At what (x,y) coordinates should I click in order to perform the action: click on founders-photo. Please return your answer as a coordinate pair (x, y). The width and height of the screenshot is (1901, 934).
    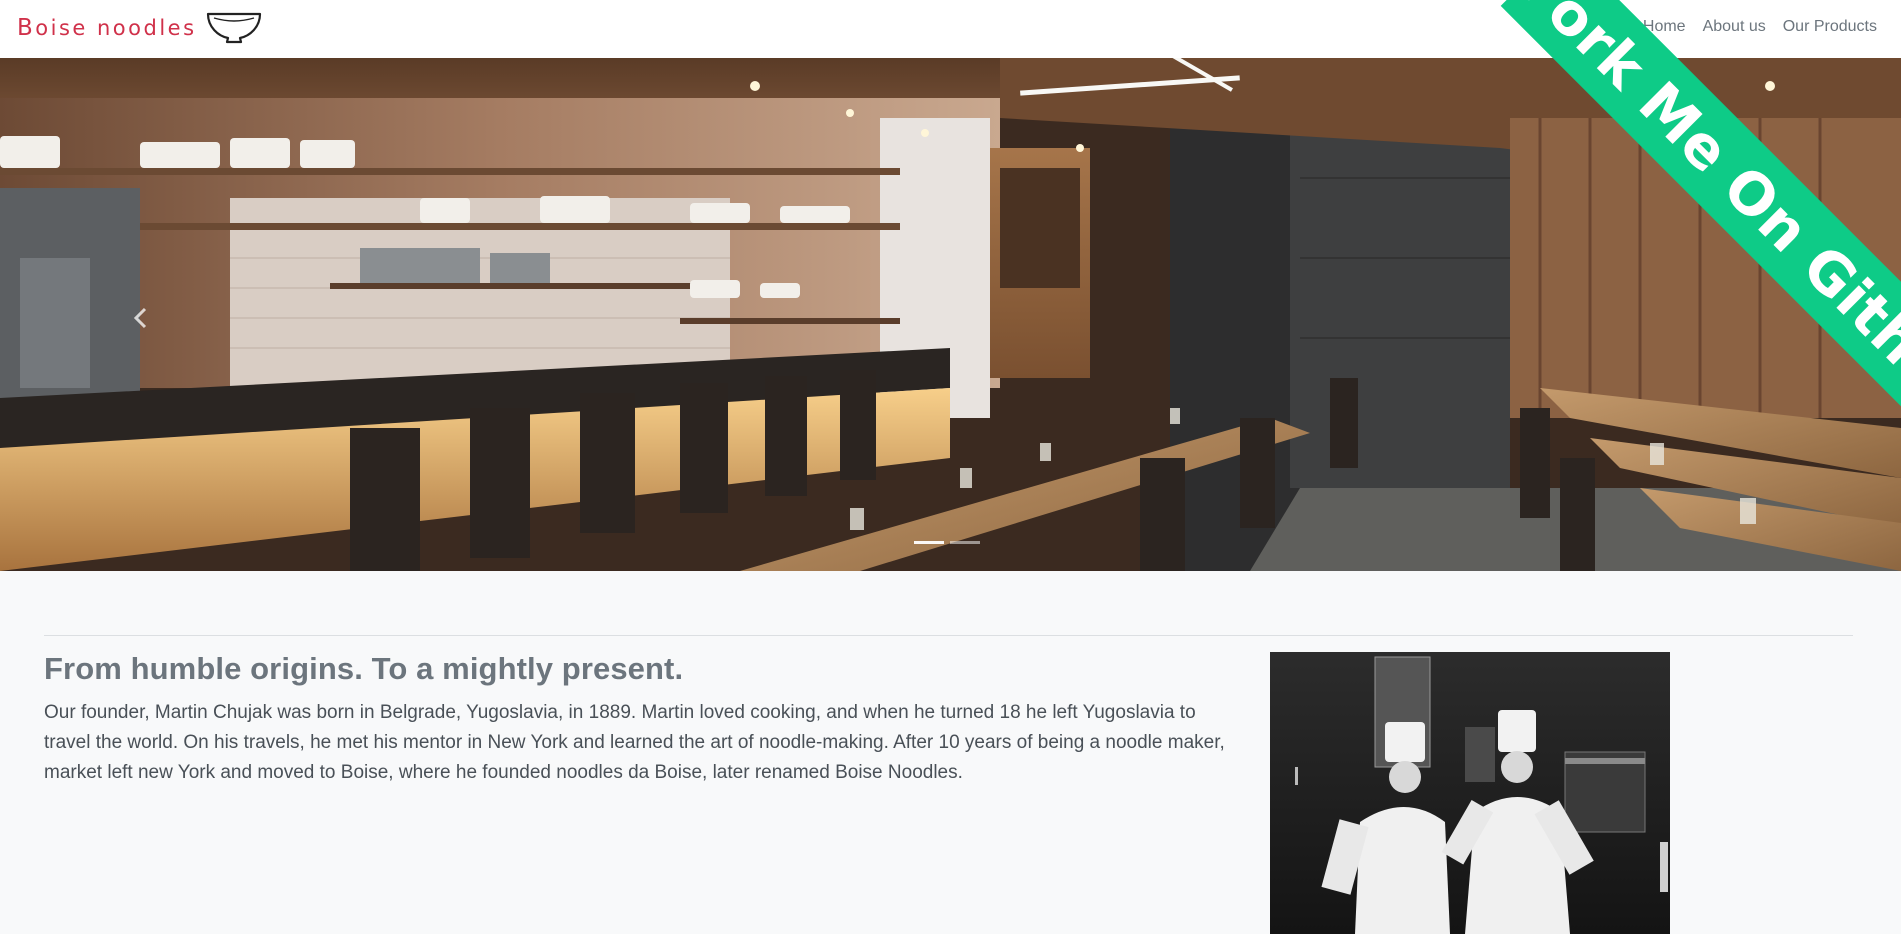
    Looking at the image, I should click on (1470, 793).